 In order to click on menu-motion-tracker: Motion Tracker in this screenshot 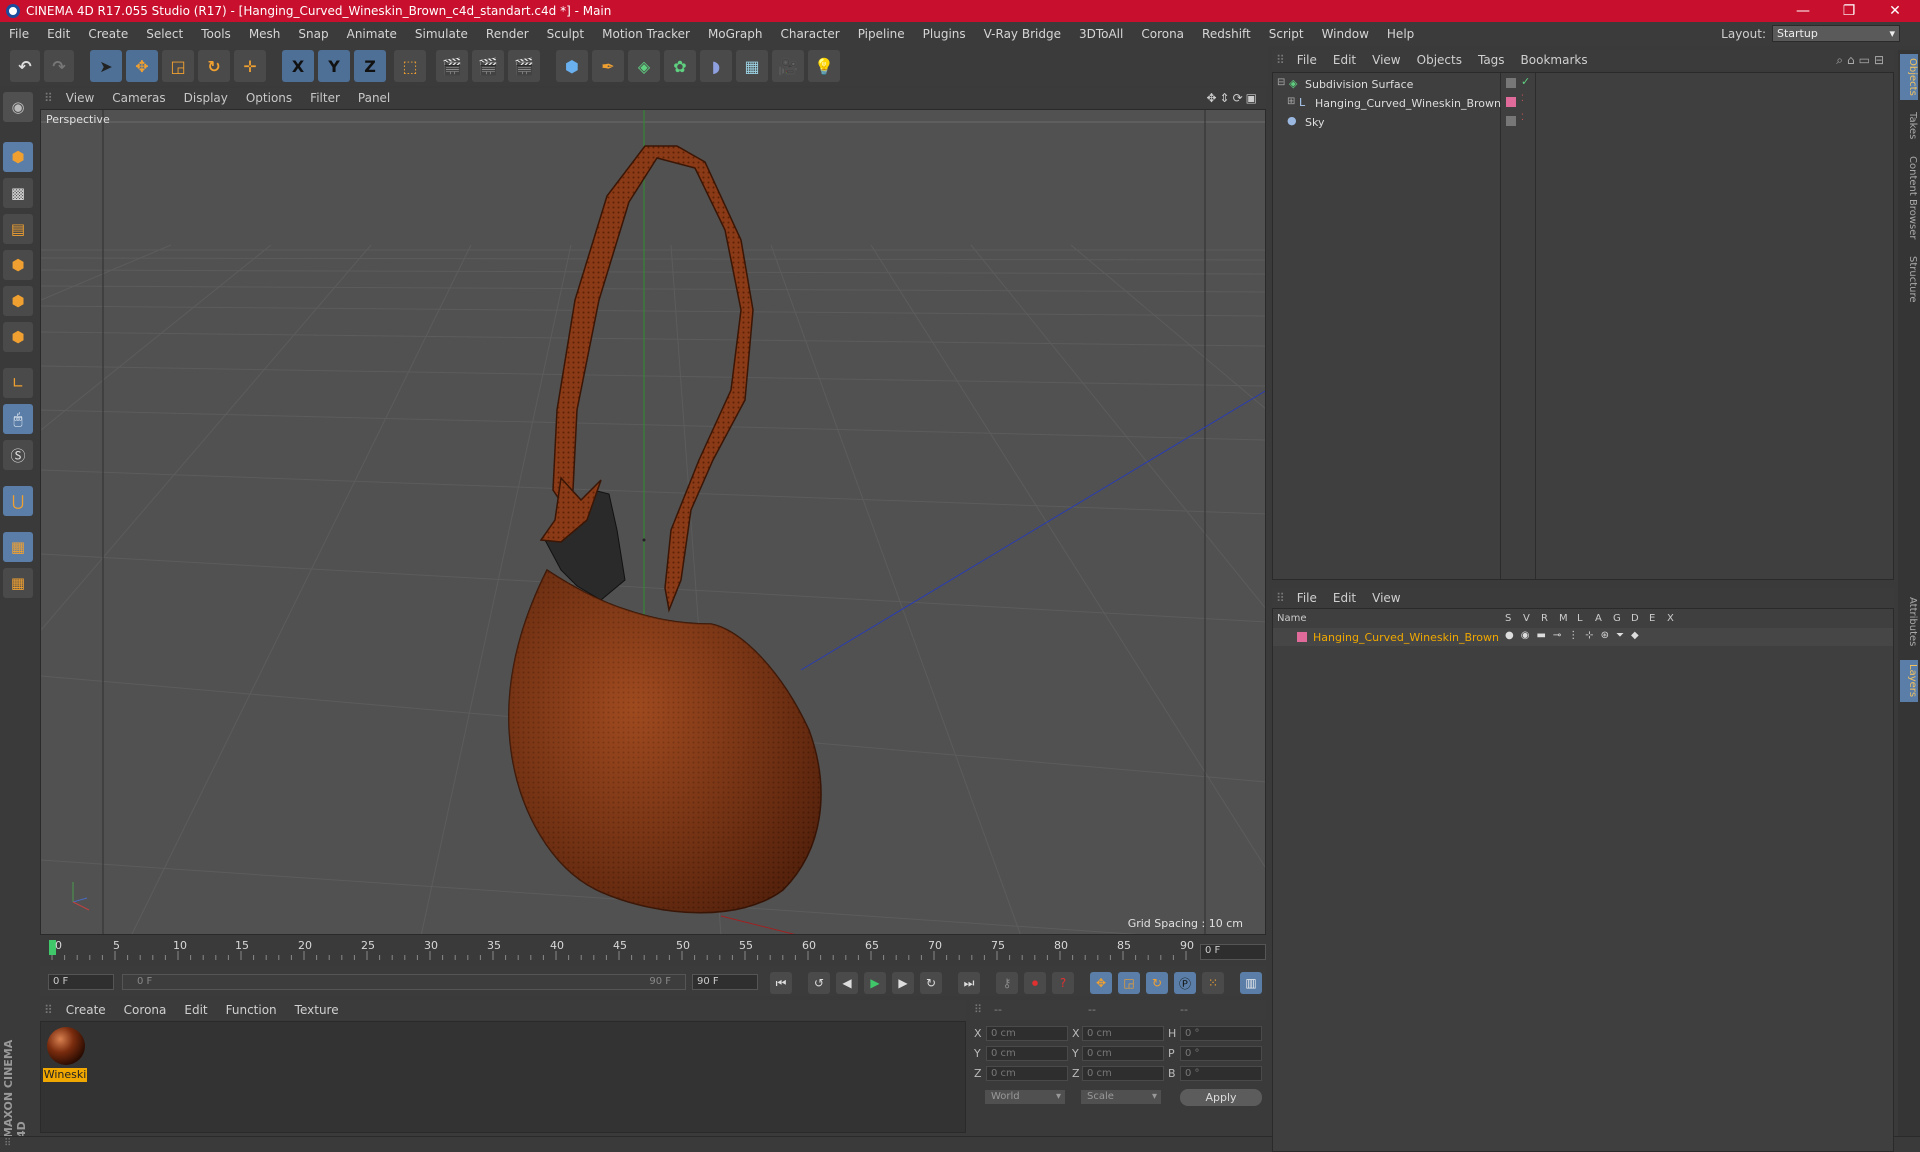, I will do `click(646, 34)`.